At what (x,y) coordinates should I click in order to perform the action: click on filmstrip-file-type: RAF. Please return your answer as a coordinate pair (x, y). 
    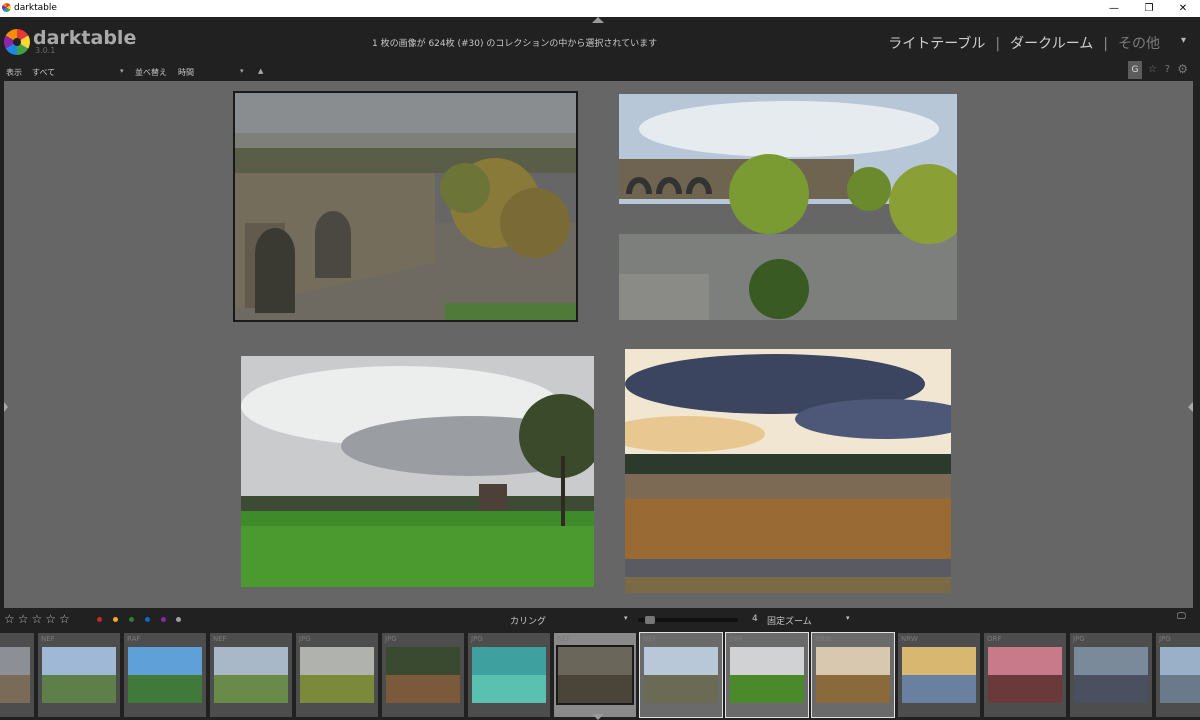
    Looking at the image, I should click on (134, 639).